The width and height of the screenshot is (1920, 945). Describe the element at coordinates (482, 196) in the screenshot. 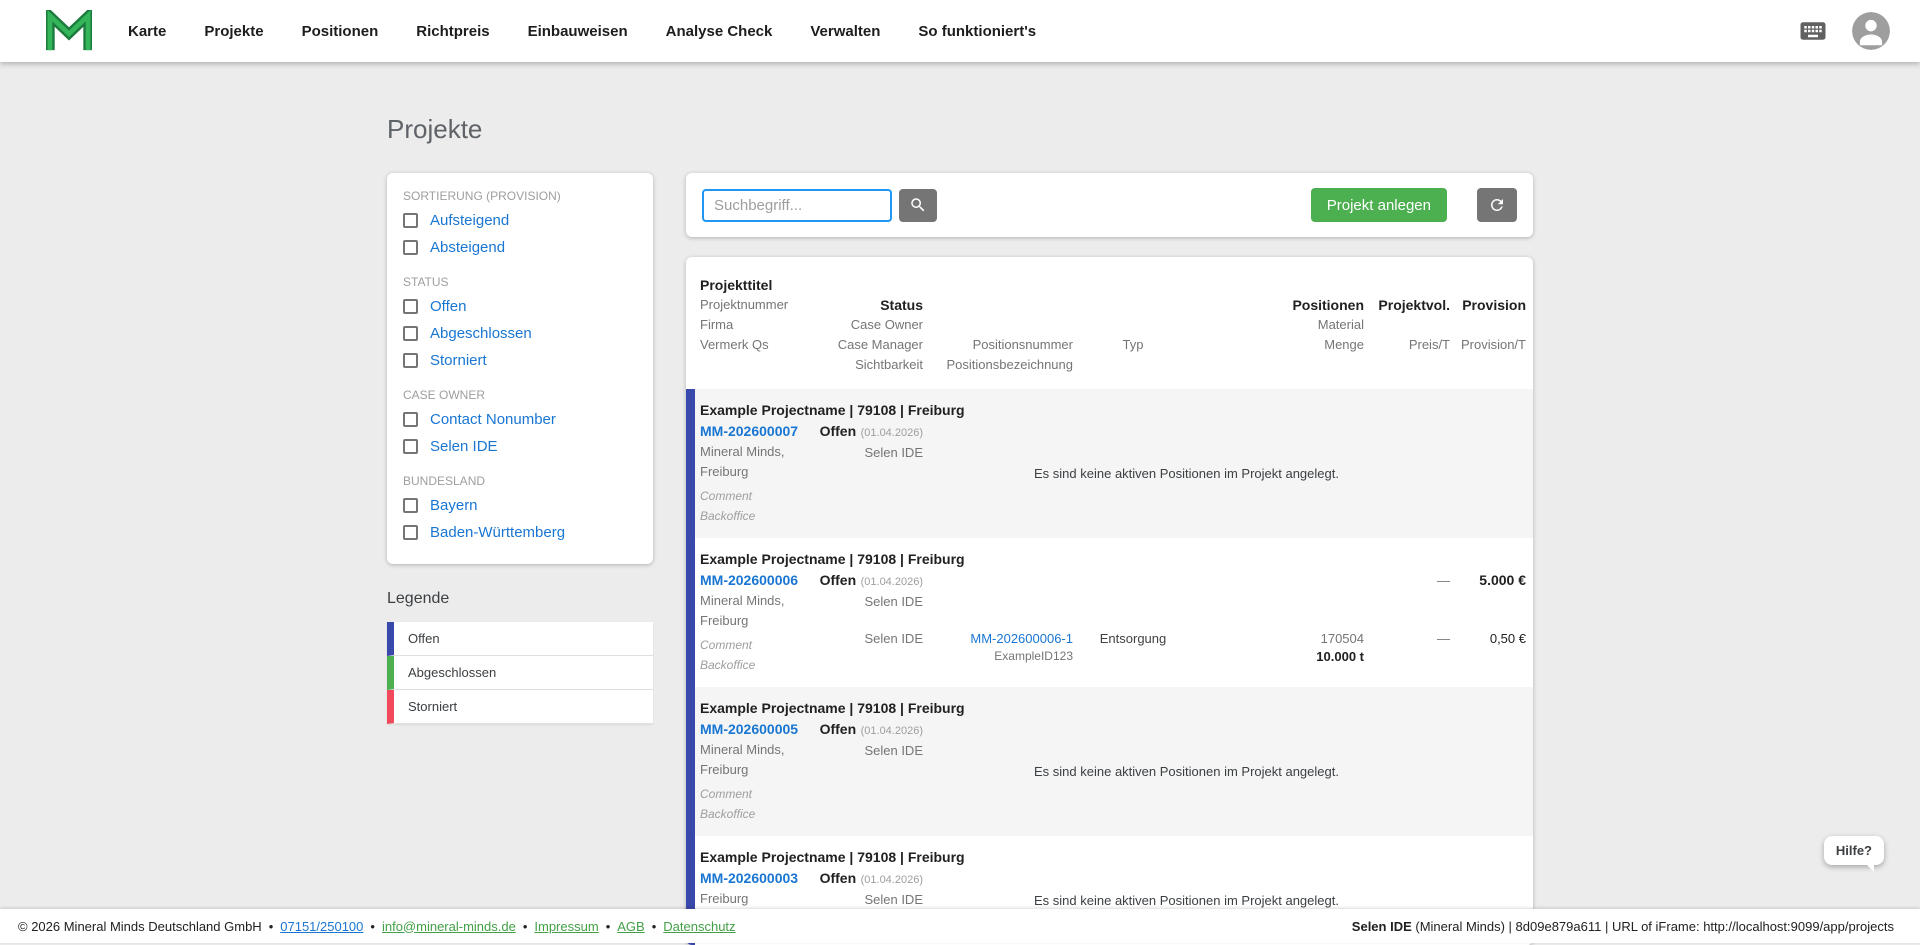

I see `filter-heading-sortierung: SORTIERUNG (PROVISION)` at that location.